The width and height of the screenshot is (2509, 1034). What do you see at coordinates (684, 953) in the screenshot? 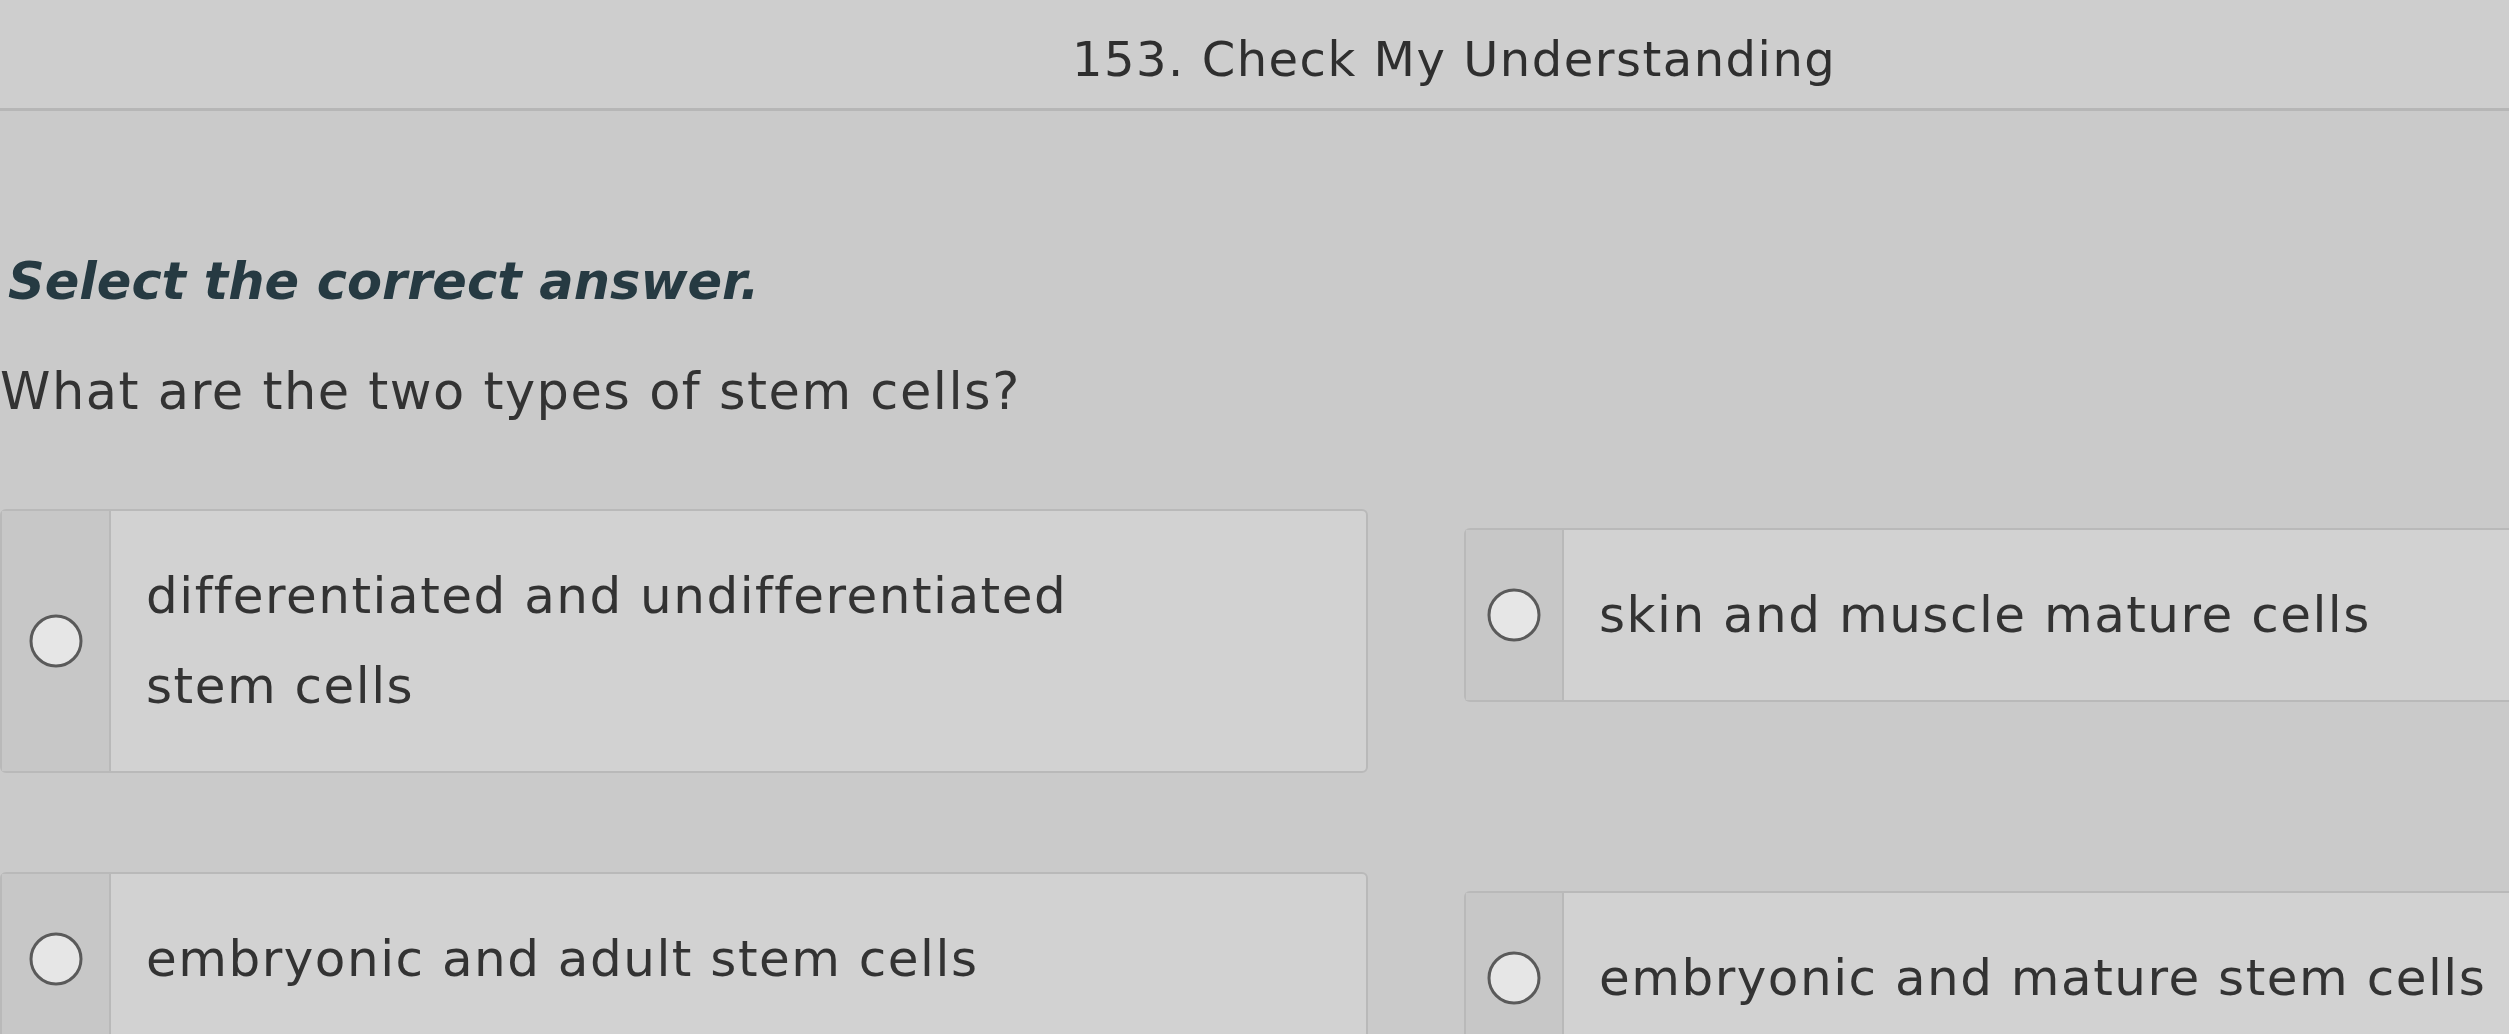
I see `answer-option: embryonic and adult stem cells` at bounding box center [684, 953].